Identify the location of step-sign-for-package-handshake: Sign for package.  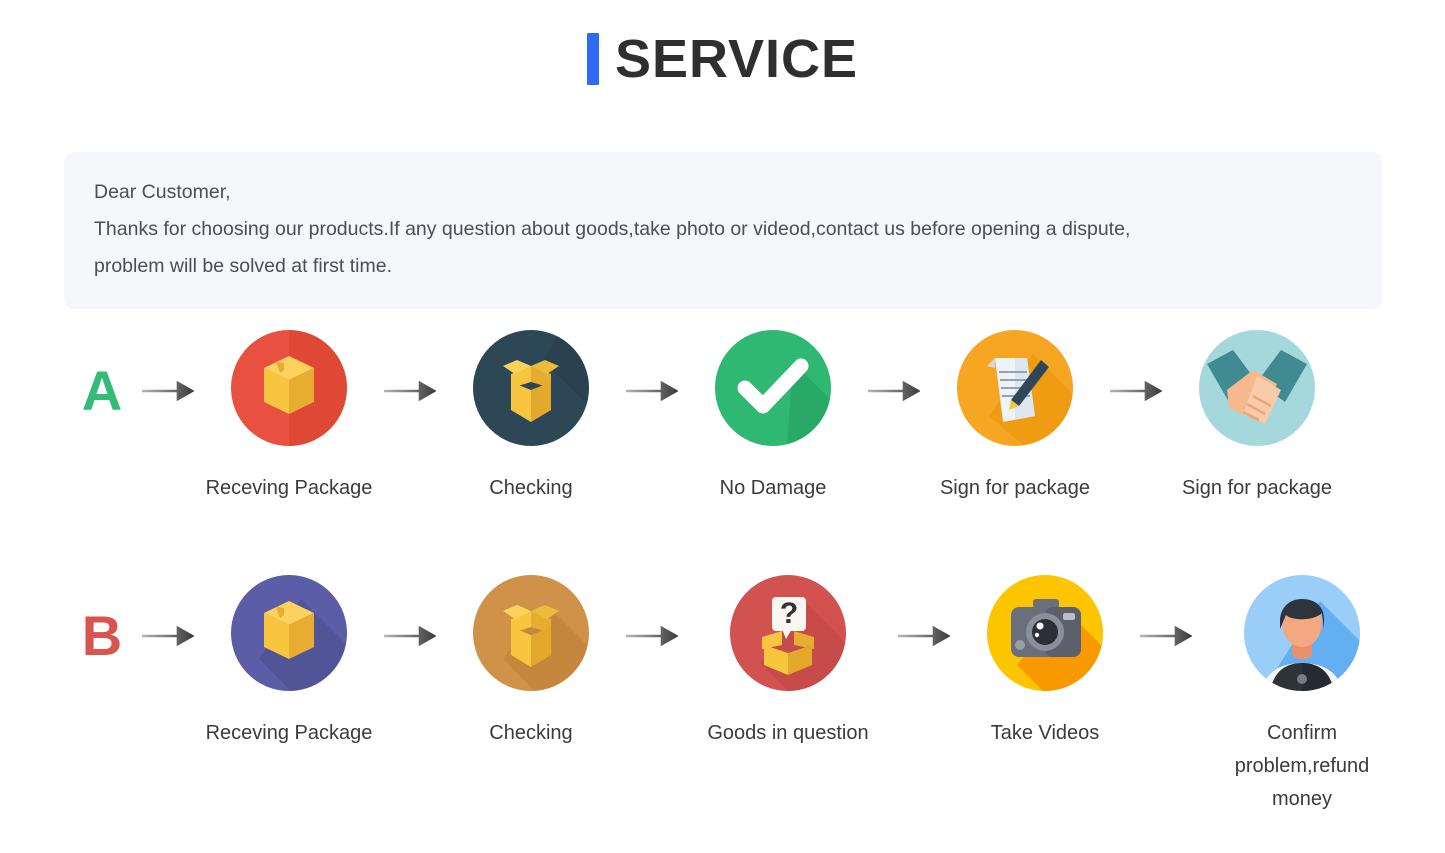
(1257, 417).